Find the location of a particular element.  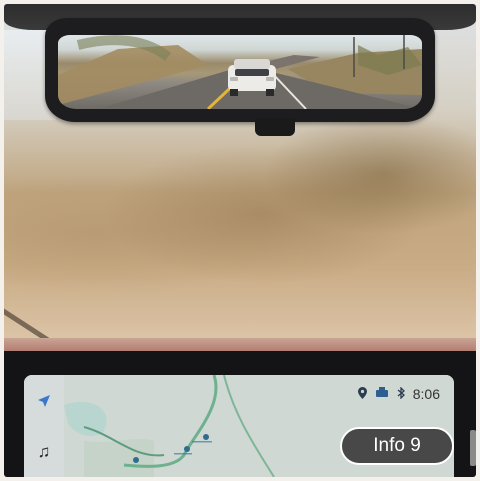

bluetooth-icon is located at coordinates (401, 393).